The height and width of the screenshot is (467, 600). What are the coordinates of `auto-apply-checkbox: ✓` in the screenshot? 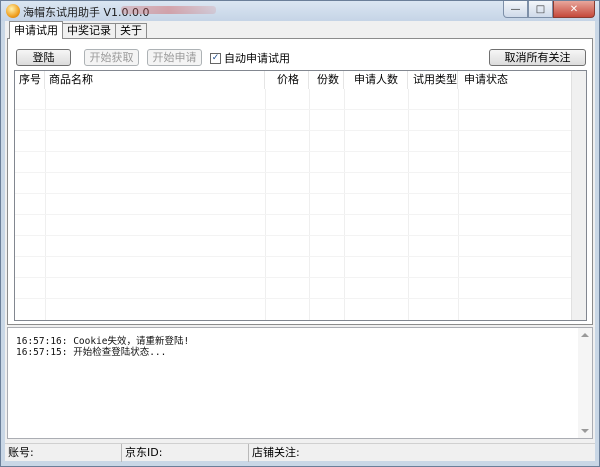 It's located at (215, 58).